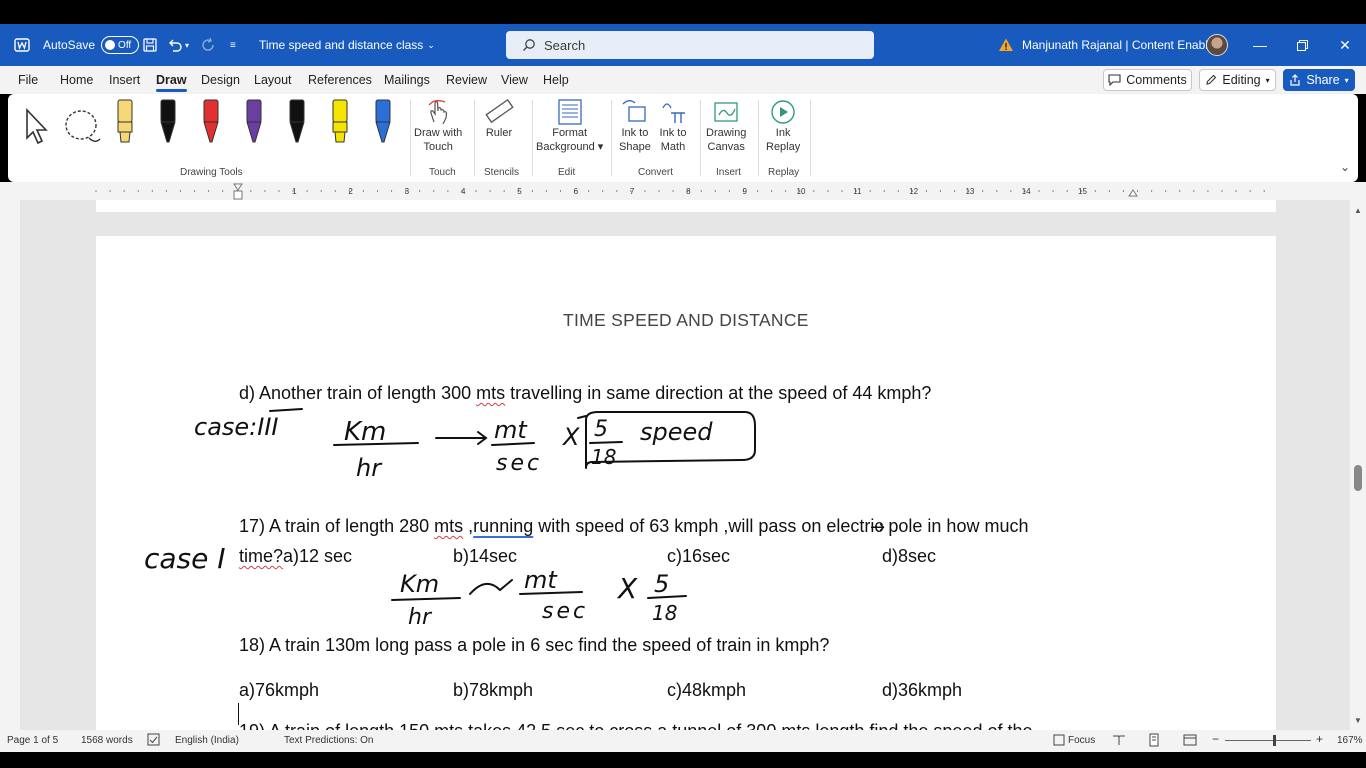 This screenshot has width=1366, height=768. I want to click on minimize-icon: —, so click(1260, 45).